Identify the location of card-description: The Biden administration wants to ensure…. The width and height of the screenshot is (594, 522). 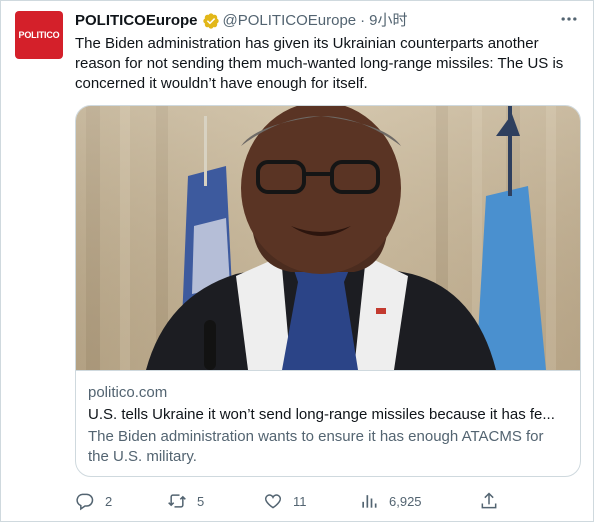
(316, 446).